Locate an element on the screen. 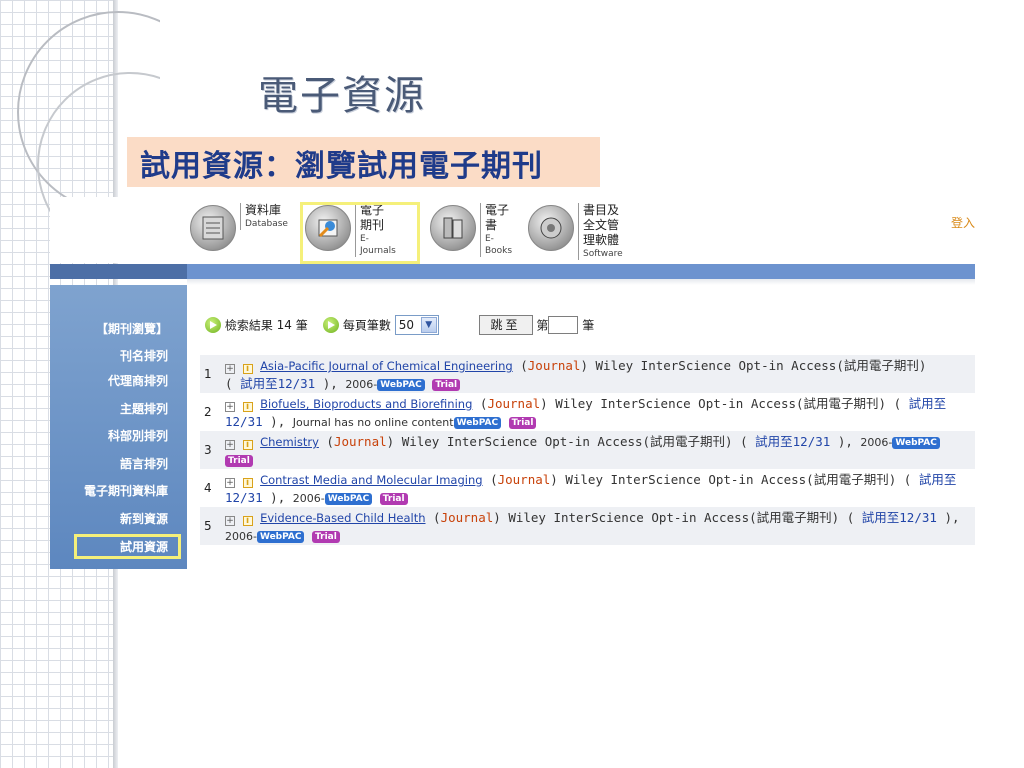  active-tool-highlight is located at coordinates (360, 233).